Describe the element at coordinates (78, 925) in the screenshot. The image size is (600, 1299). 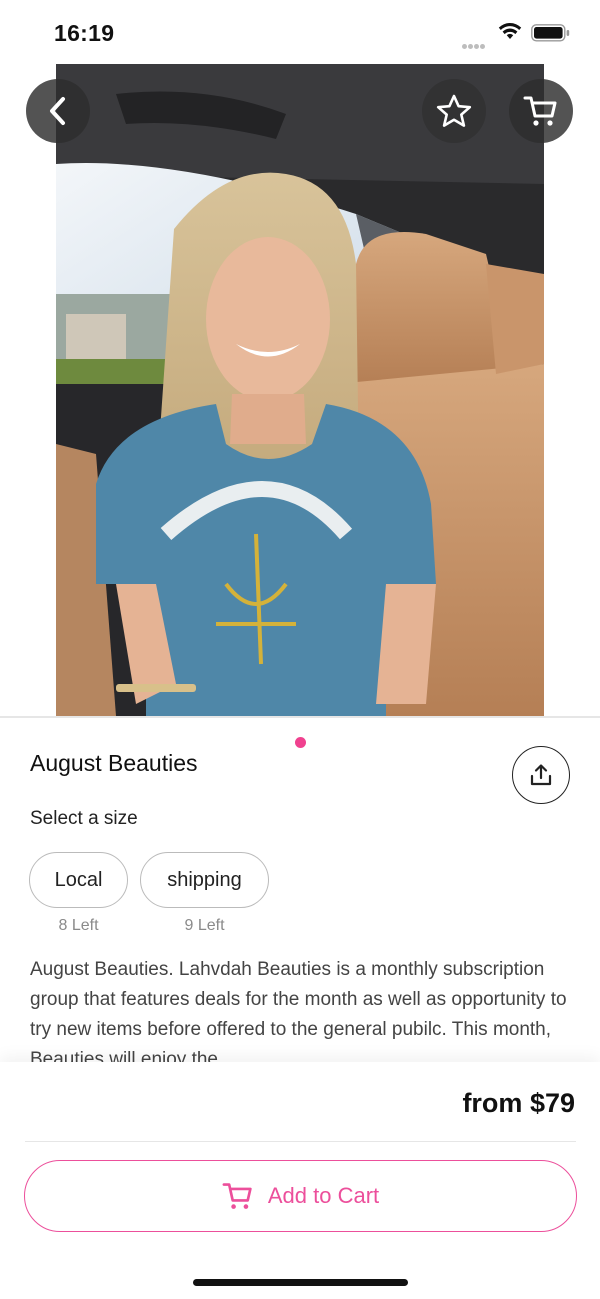
I see `stock-count-local: 8 Left` at that location.